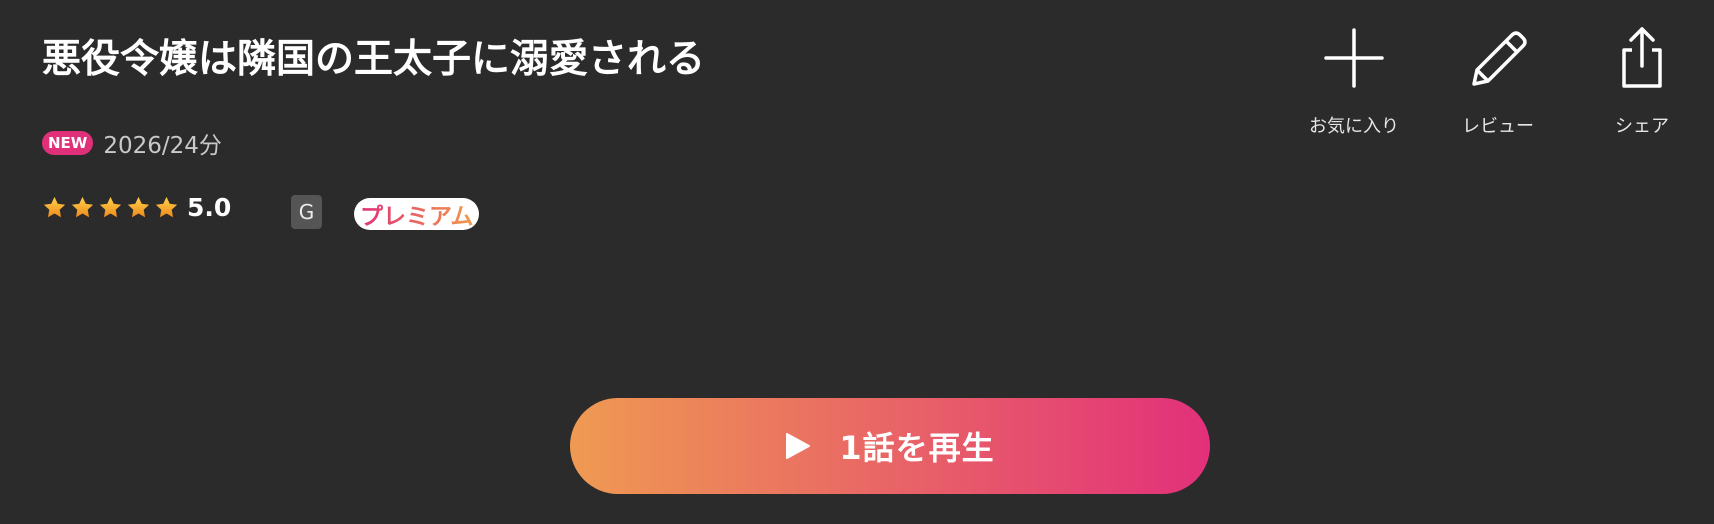  Describe the element at coordinates (68, 143) in the screenshot. I see `new-badge: NEW` at that location.